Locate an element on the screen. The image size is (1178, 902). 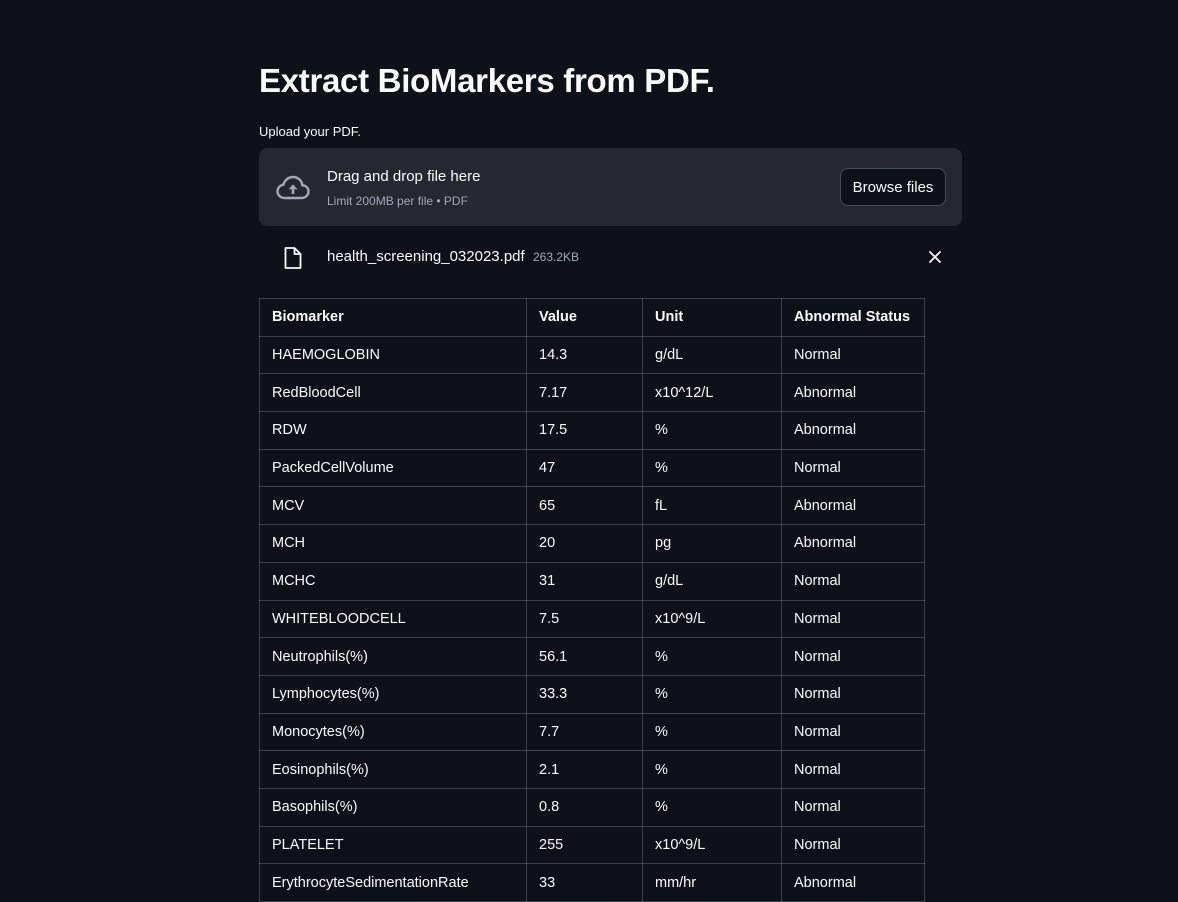
cell-biomarker: Neutrophils(%) is located at coordinates (393, 656).